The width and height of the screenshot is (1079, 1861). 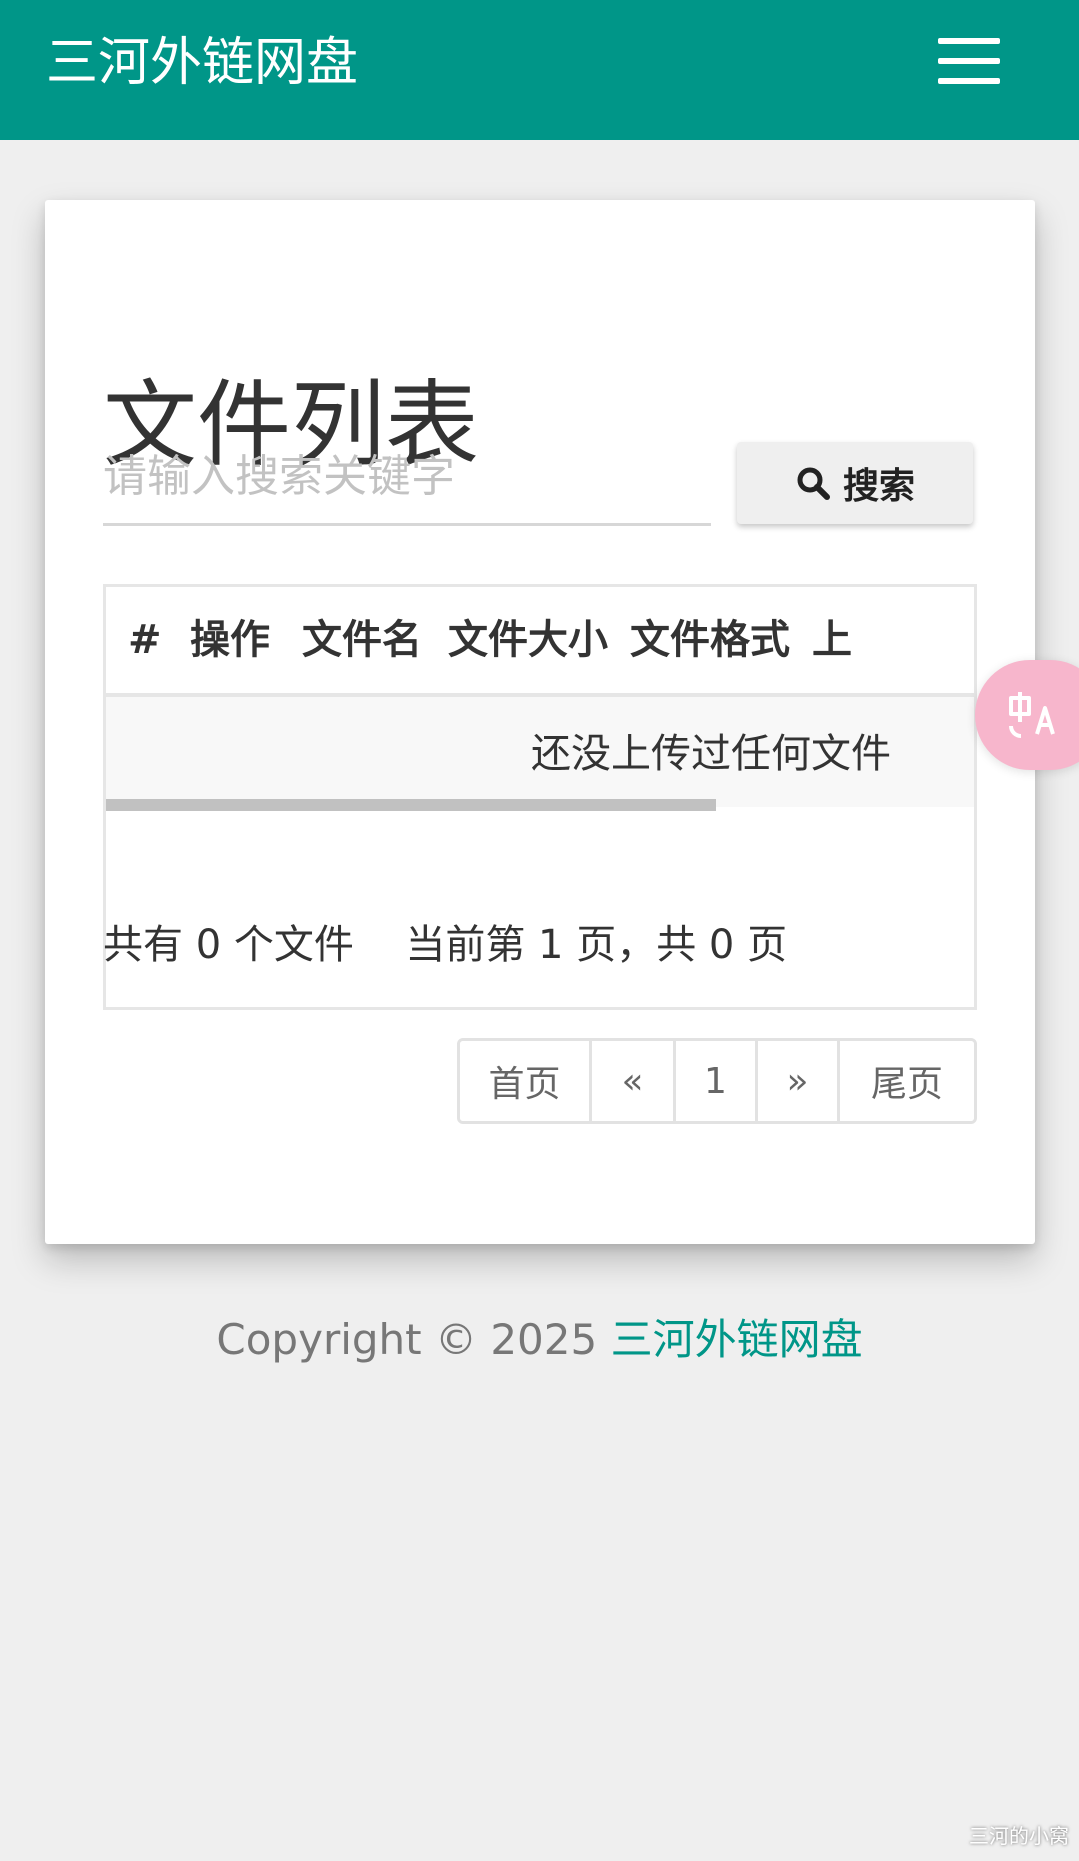 I want to click on page-number-button: 1, so click(x=717, y=1081).